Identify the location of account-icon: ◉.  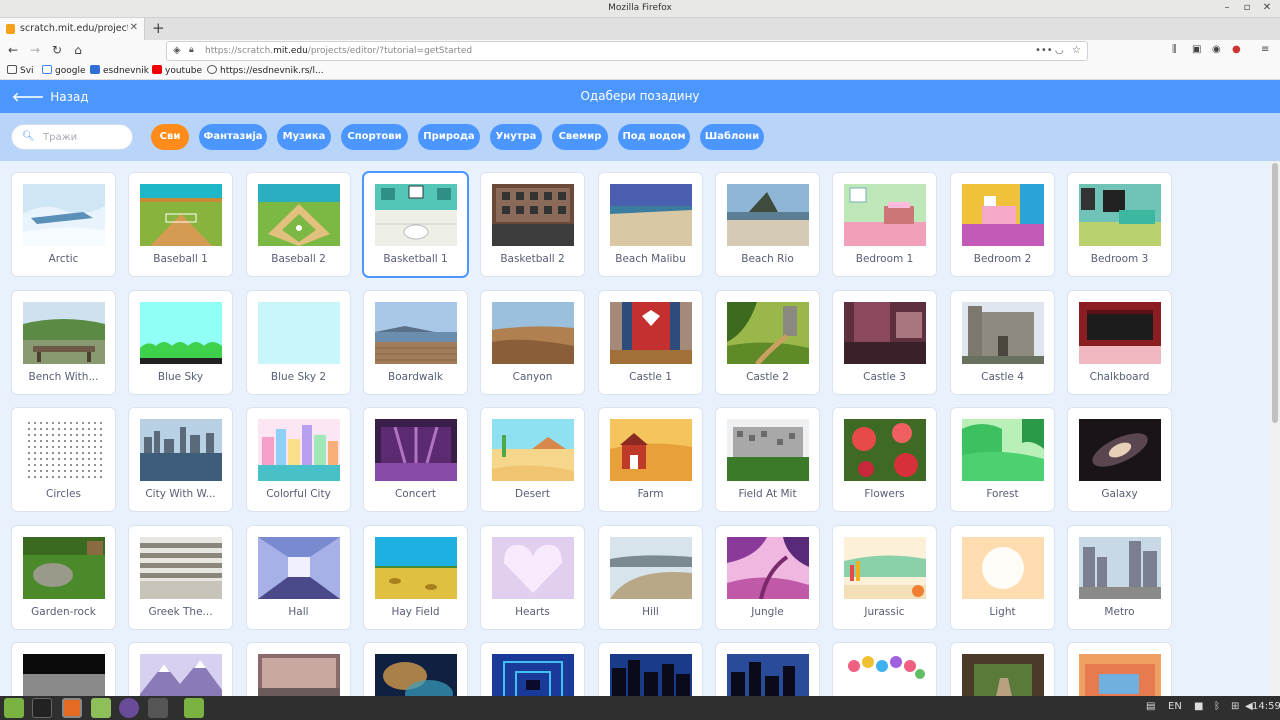
(1216, 49).